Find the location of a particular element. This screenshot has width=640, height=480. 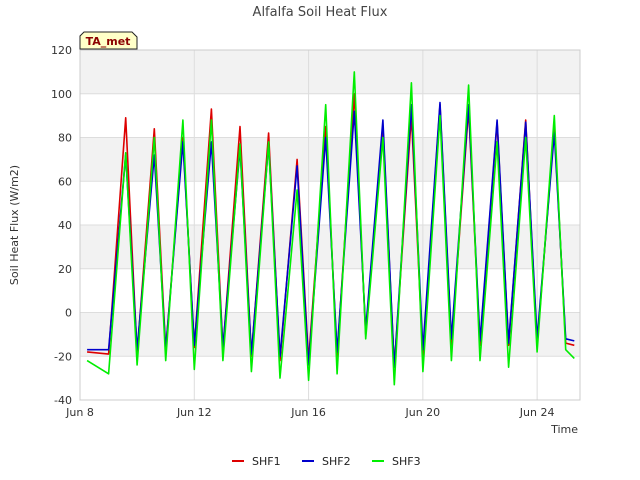

x-tick-label: Jun 16 is located at coordinates (308, 412).